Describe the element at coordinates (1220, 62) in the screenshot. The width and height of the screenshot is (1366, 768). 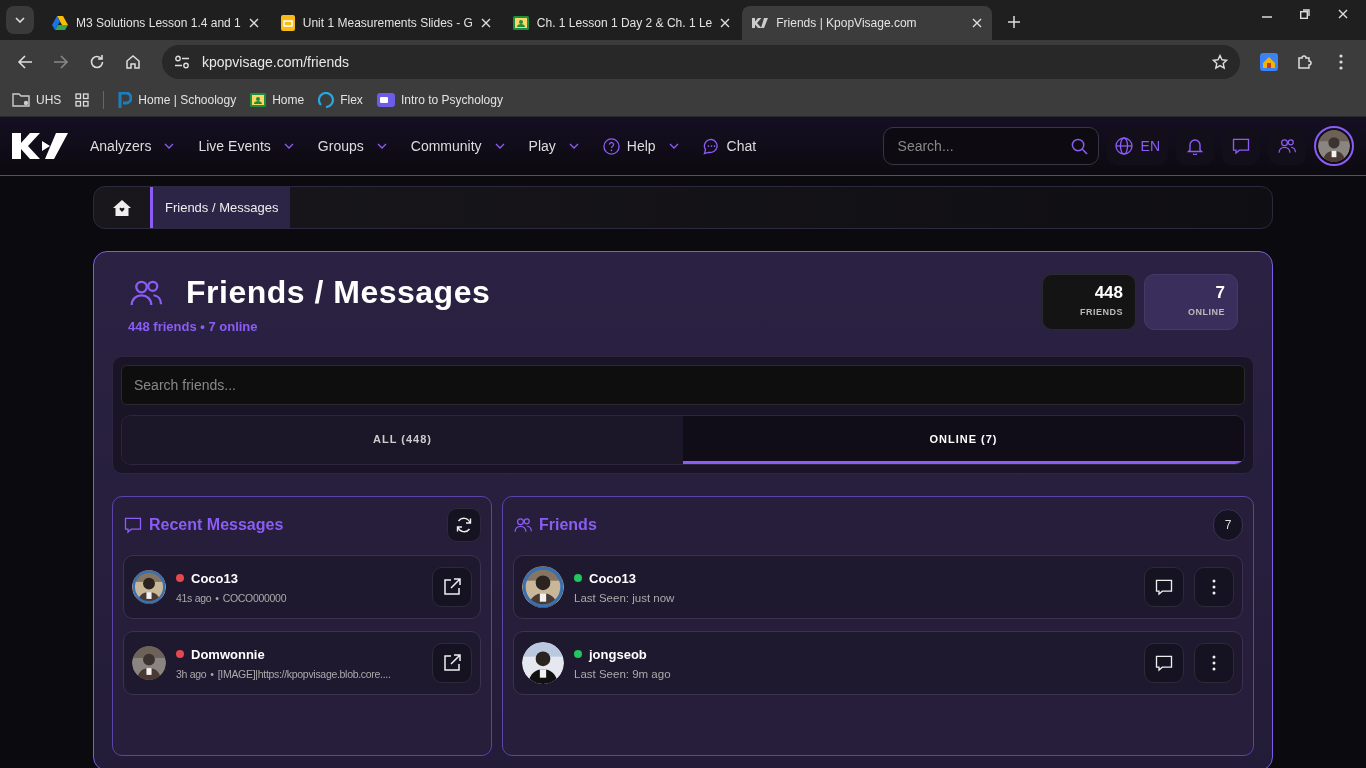
I see `star-icon` at that location.